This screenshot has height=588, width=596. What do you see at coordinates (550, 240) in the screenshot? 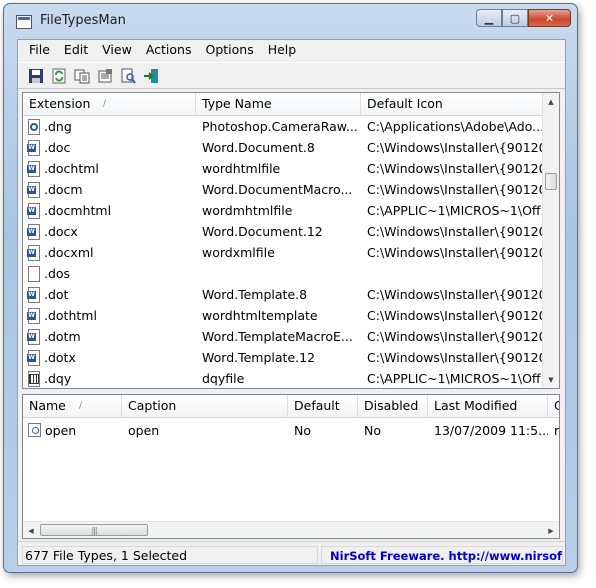
I see `vertical-scrollbar: ▲ ▼` at bounding box center [550, 240].